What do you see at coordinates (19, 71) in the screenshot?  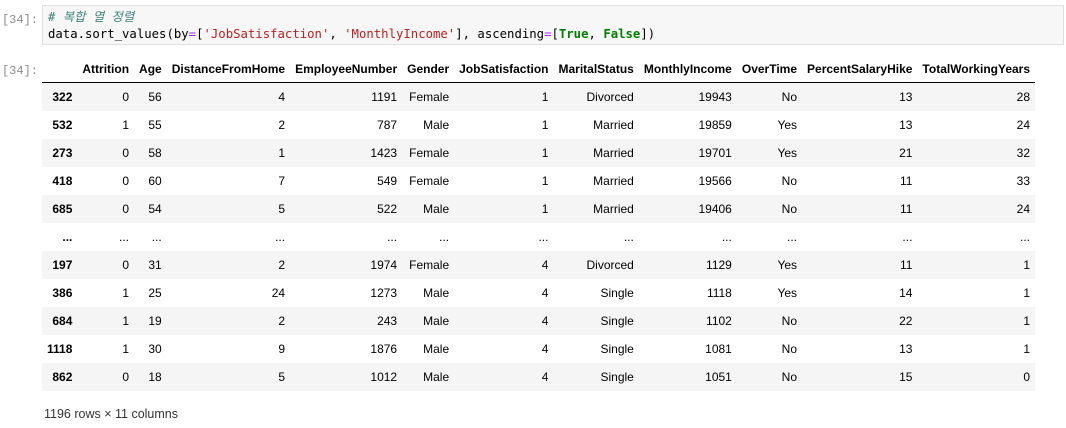 I see `output-prompt: [34]:` at bounding box center [19, 71].